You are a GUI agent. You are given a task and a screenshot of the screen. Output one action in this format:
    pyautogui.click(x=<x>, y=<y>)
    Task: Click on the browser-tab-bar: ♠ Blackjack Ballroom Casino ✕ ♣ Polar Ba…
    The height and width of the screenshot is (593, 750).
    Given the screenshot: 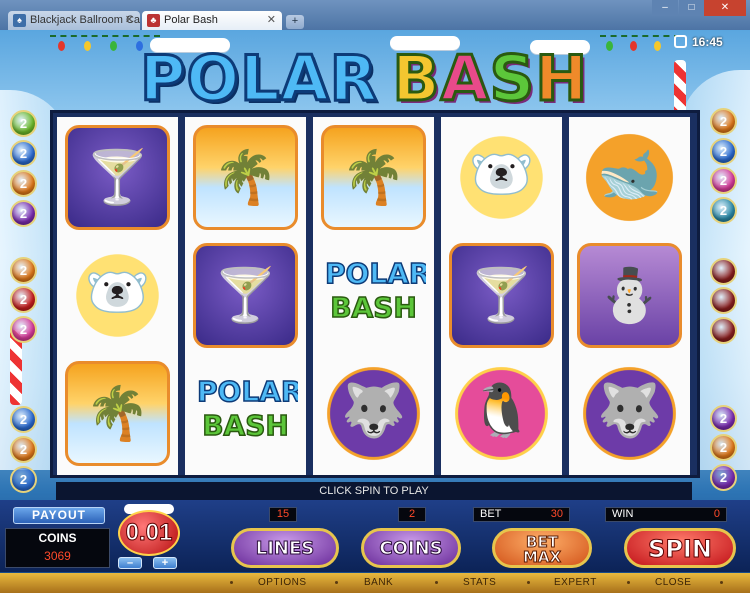 What is the action you would take?
    pyautogui.click(x=375, y=15)
    